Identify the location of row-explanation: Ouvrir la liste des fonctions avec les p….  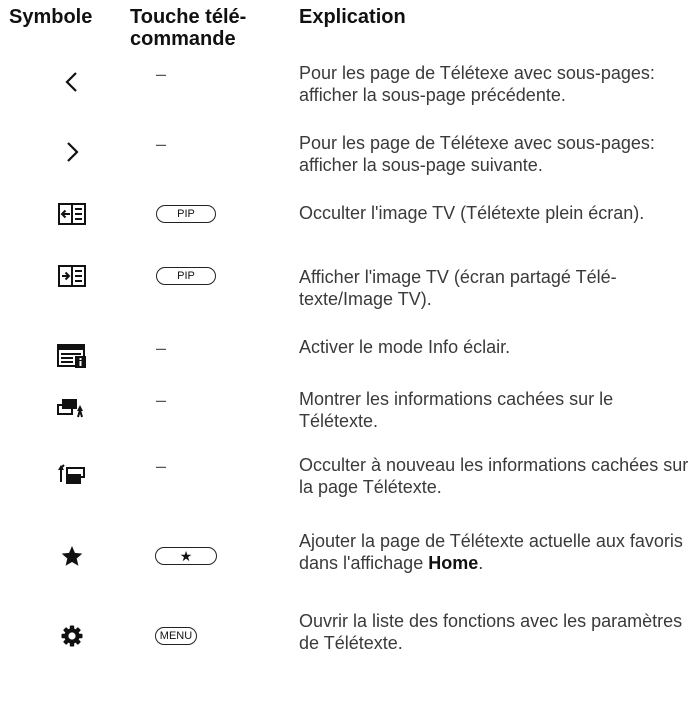
(491, 632).